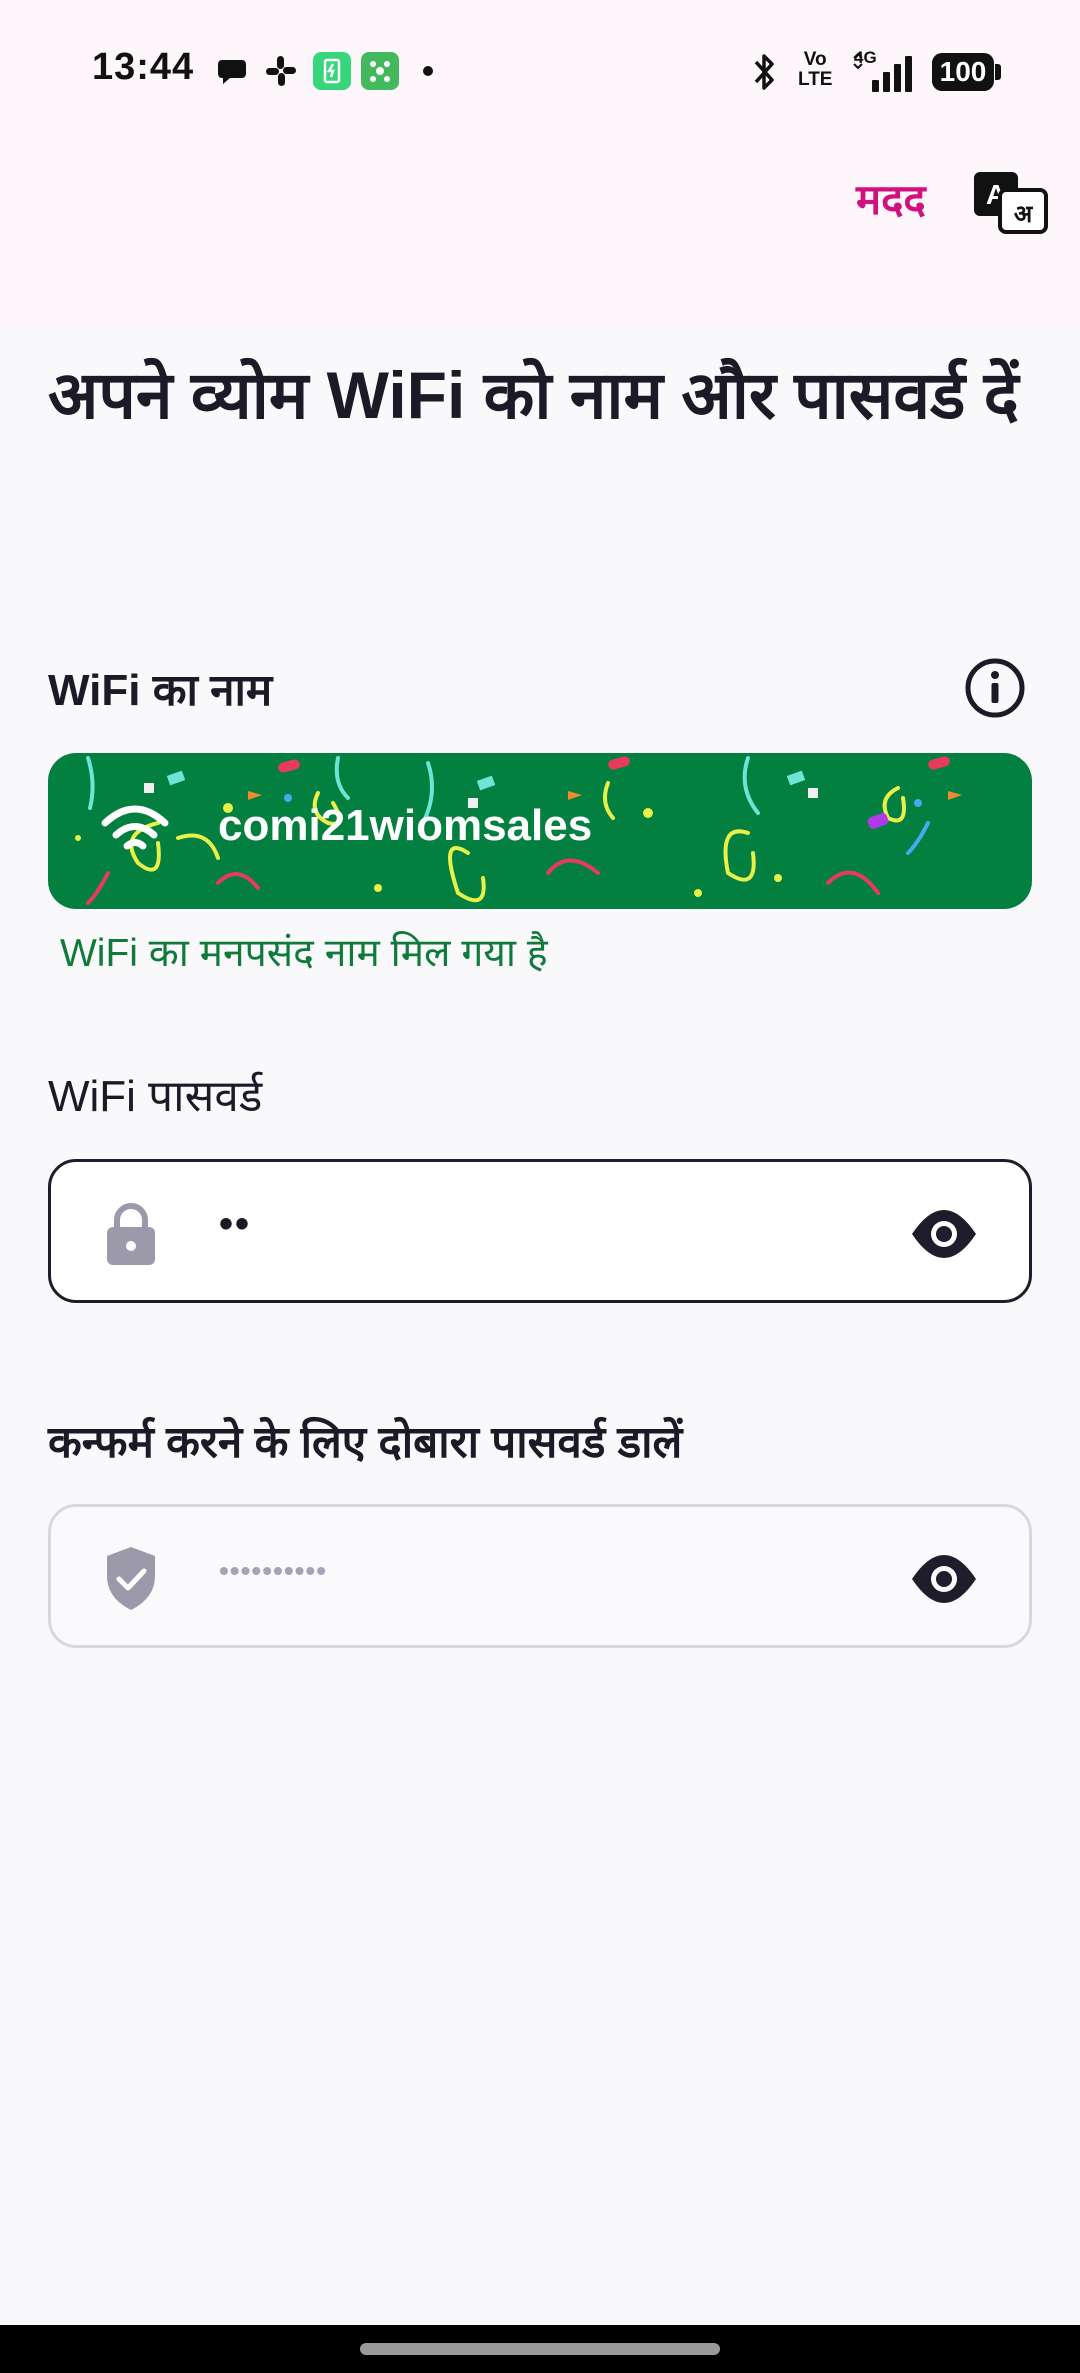 The width and height of the screenshot is (1080, 2373). What do you see at coordinates (160, 690) in the screenshot?
I see `wifi-name-label: WiFi का नाम` at bounding box center [160, 690].